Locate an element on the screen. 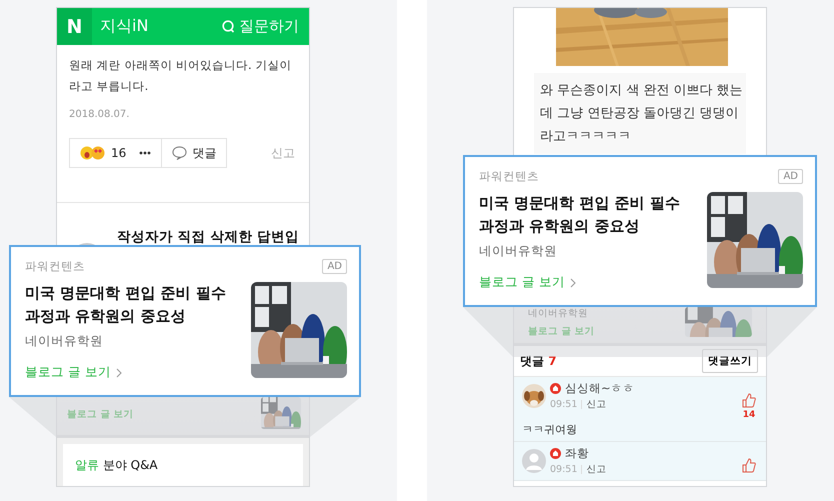 This screenshot has width=834, height=501. app-title: 지식iN is located at coordinates (125, 26).